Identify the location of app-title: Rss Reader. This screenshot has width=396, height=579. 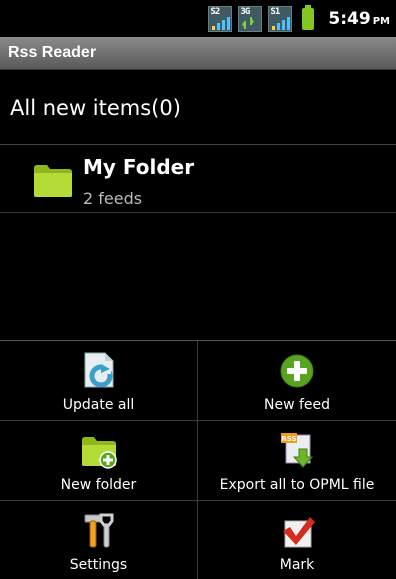
(52, 52).